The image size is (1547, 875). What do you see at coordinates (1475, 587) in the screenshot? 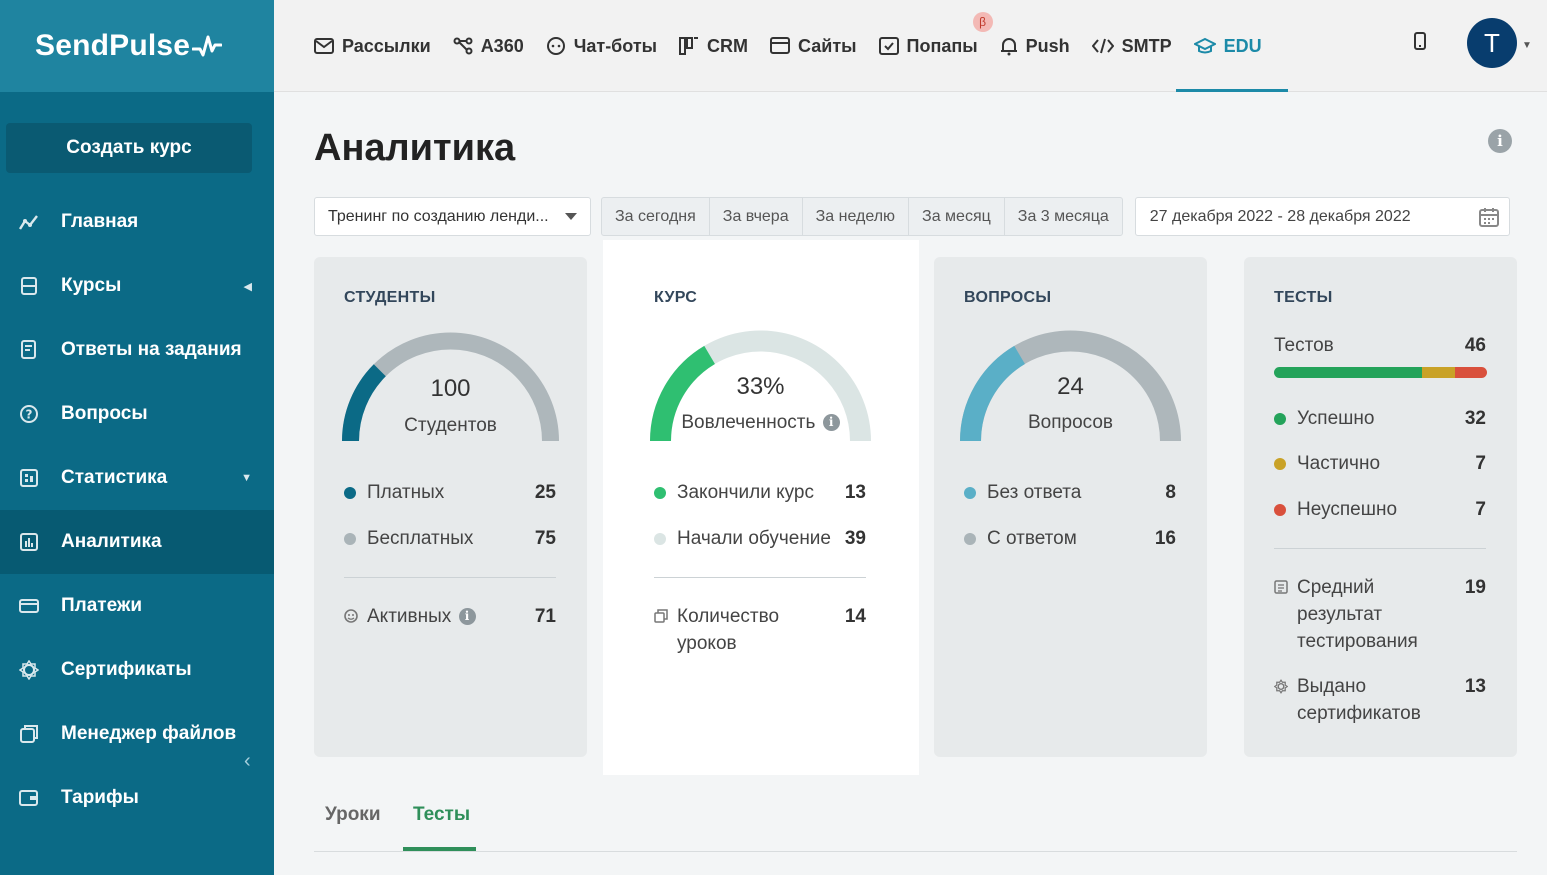
I see `stat-value: 19` at bounding box center [1475, 587].